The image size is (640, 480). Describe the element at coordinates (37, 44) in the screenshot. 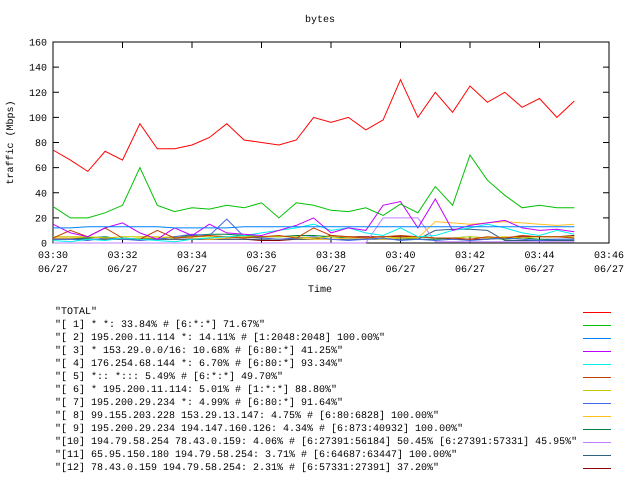

I see `y-tick-label: 160` at that location.